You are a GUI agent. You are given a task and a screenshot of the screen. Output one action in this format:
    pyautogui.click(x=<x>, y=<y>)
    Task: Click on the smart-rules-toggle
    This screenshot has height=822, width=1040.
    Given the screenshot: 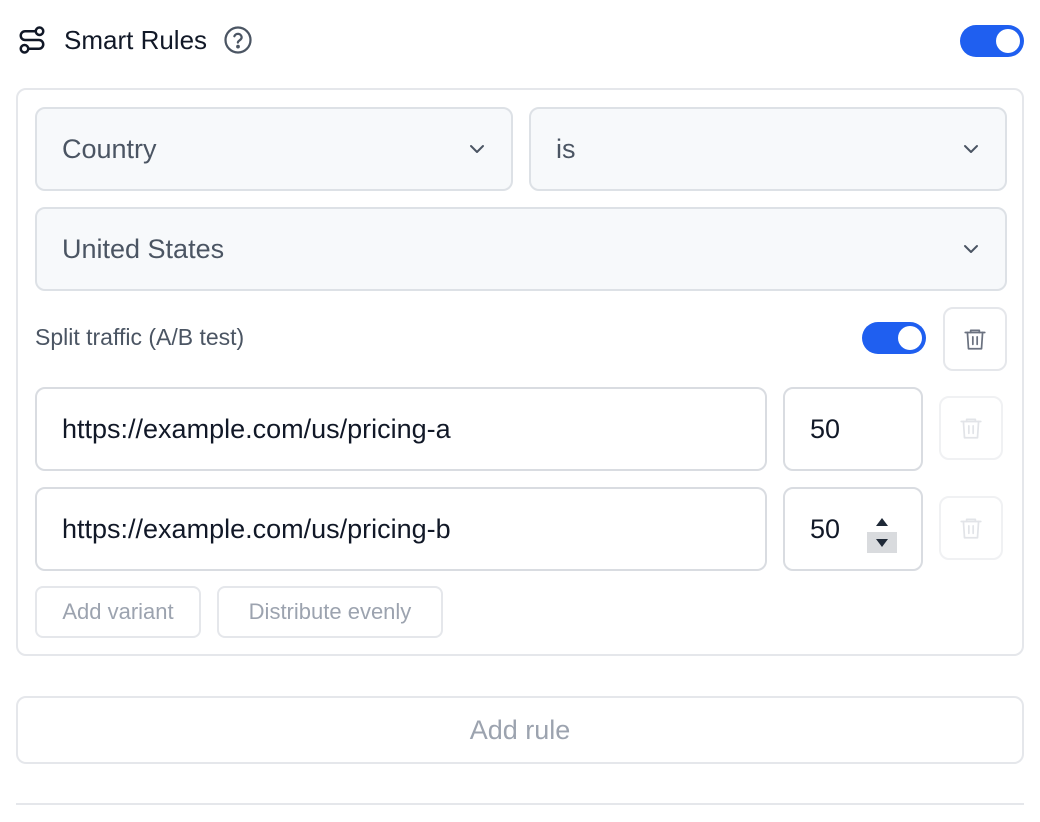 What is the action you would take?
    pyautogui.click(x=992, y=41)
    